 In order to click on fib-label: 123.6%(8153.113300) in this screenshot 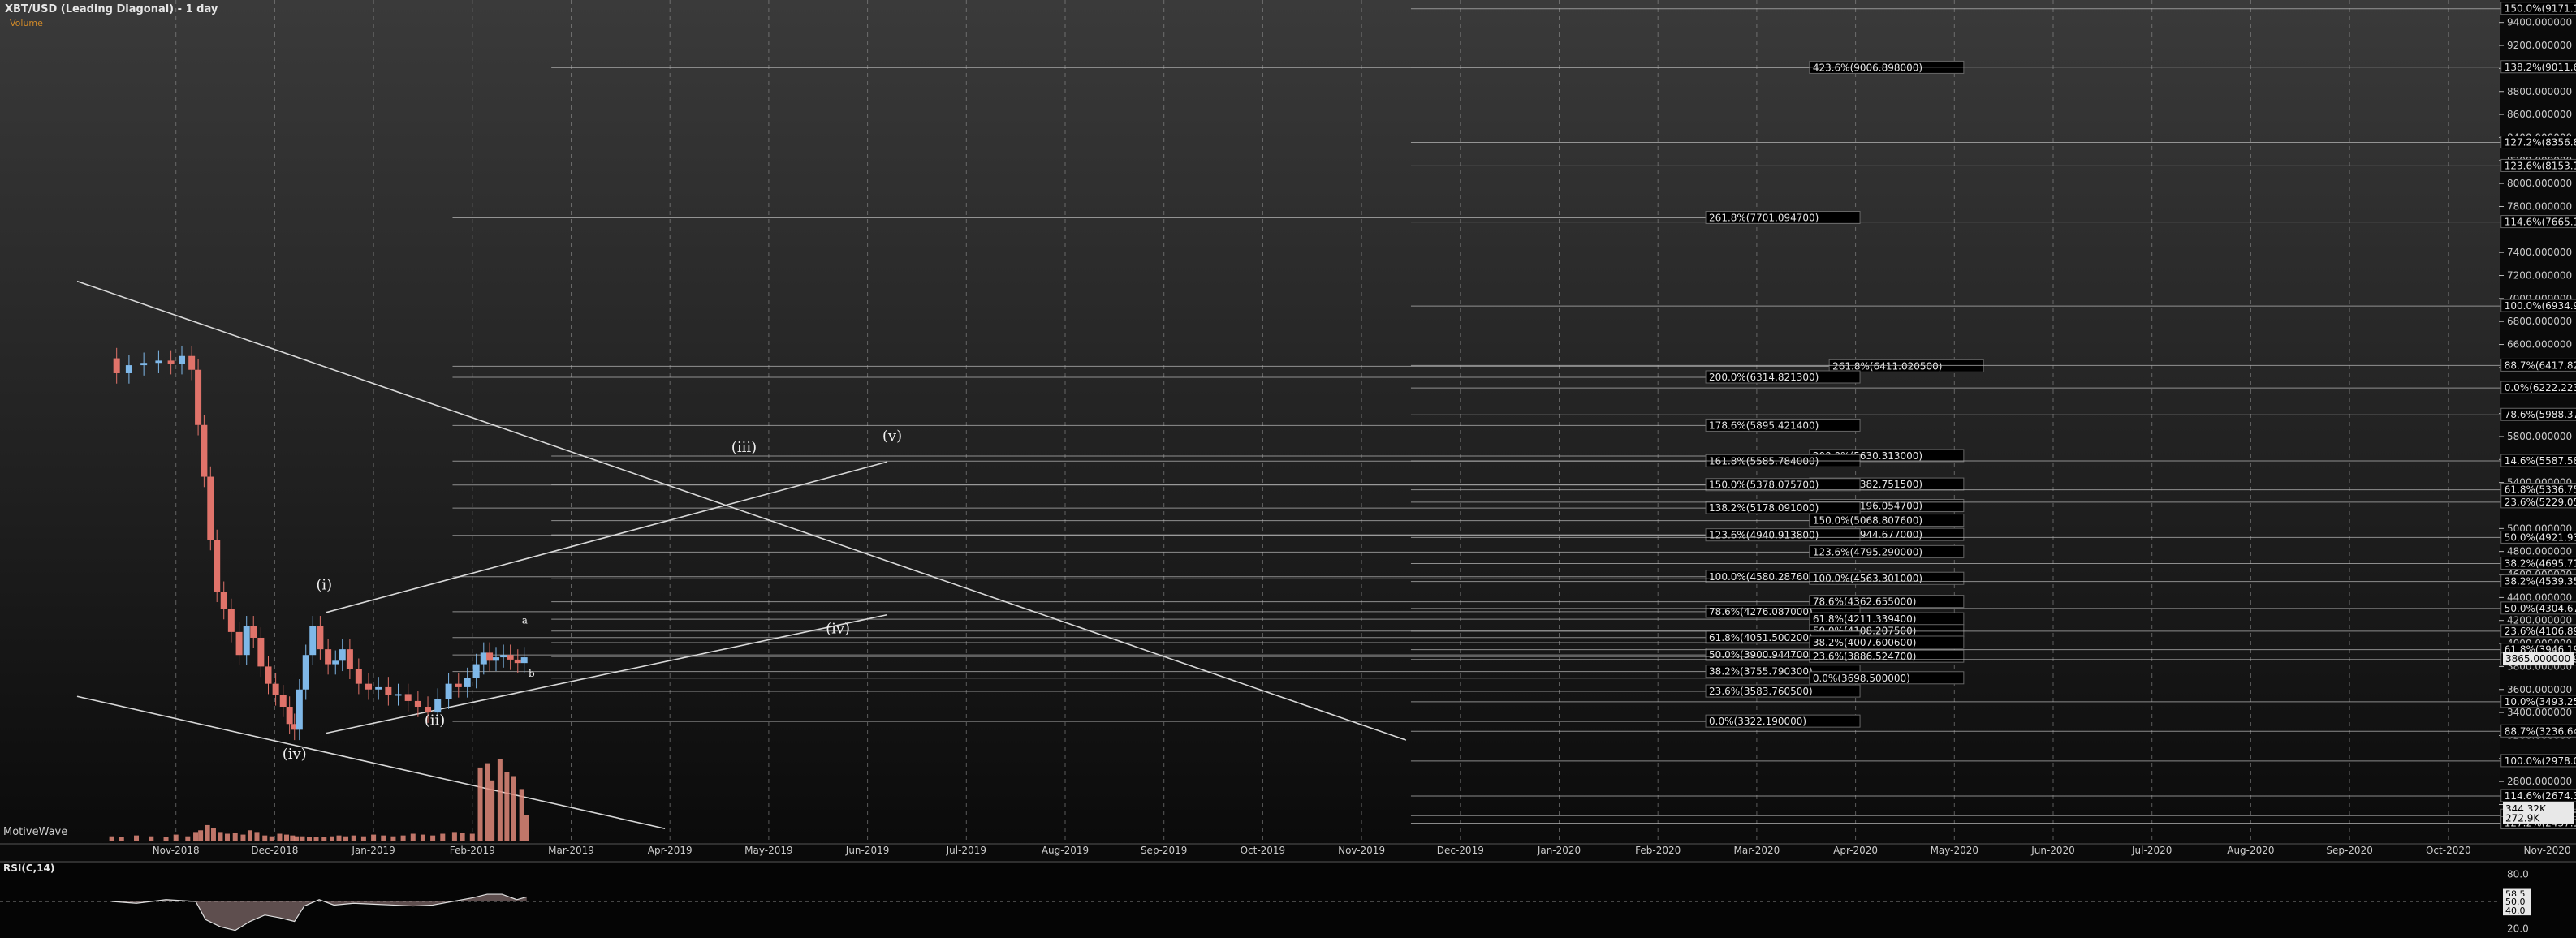, I will do `click(2540, 165)`.